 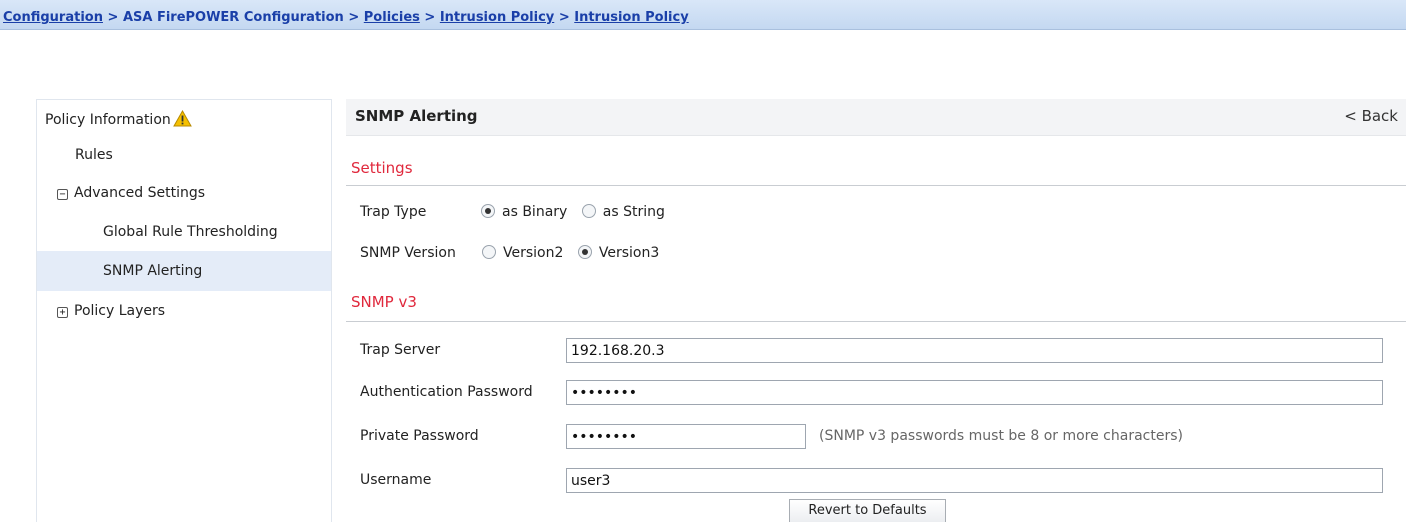 I want to click on trap-type-string-label: as String, so click(x=634, y=212).